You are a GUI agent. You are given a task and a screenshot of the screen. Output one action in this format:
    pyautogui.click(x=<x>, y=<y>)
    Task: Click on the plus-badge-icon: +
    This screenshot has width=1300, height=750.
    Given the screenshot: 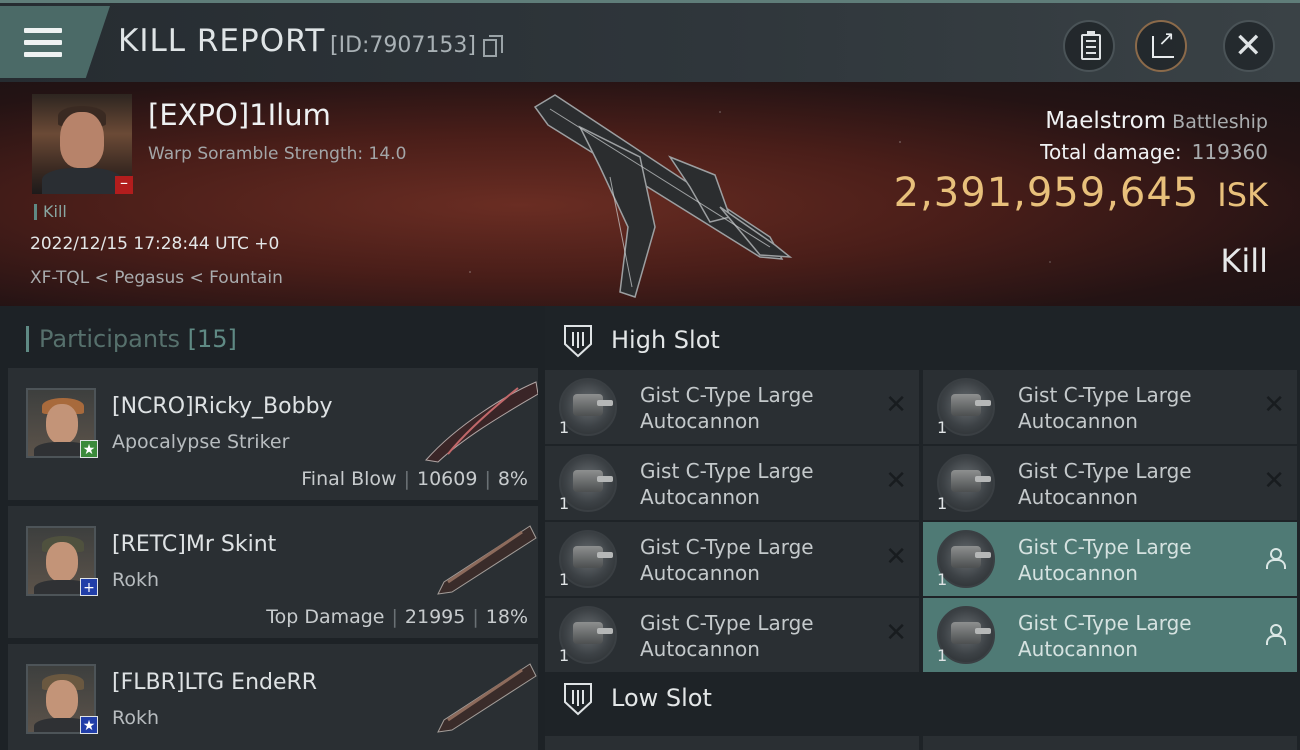 What is the action you would take?
    pyautogui.click(x=89, y=587)
    